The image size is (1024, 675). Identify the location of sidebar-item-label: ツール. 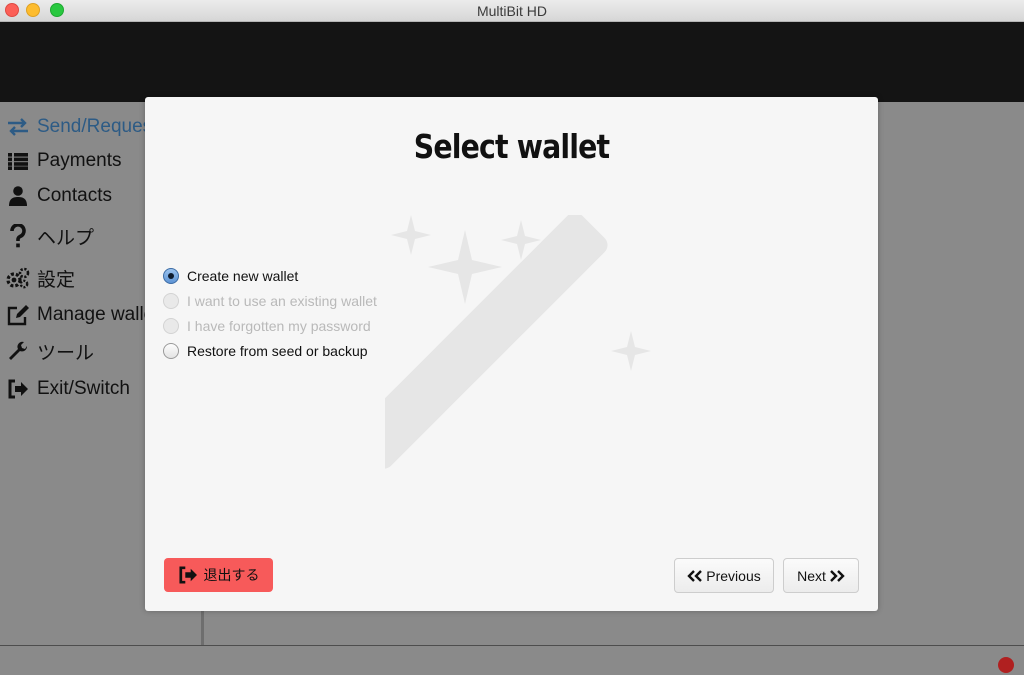
(66, 353).